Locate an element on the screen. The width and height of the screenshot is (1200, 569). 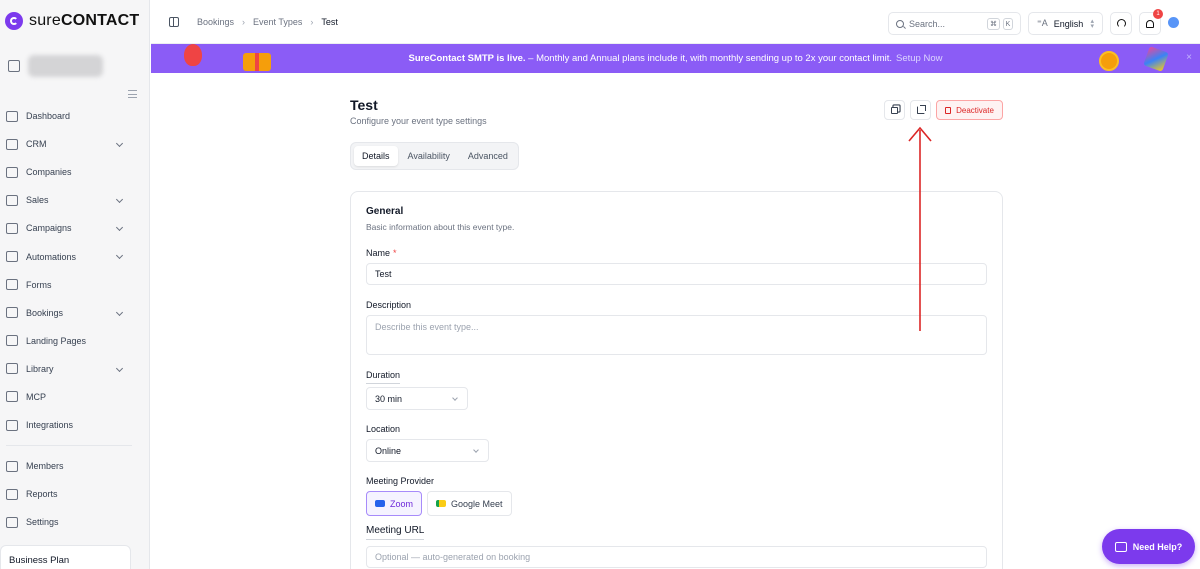
sidebar-item-automations: Automations is located at coordinates (75, 256).